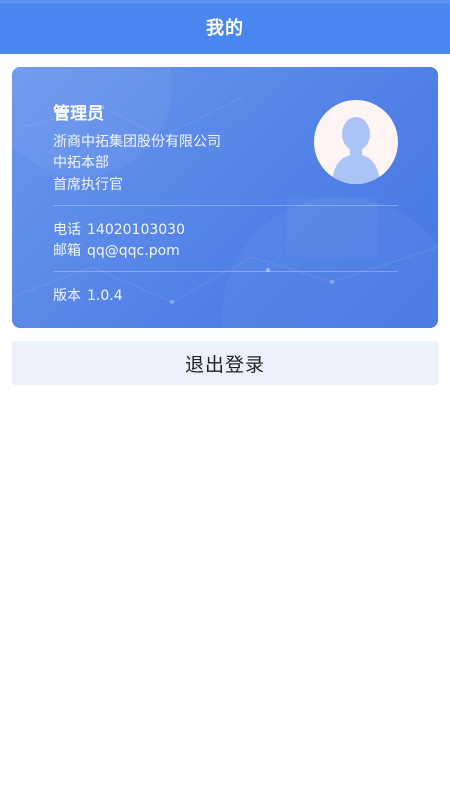 The height and width of the screenshot is (800, 450). I want to click on user-silhouette-icon, so click(356, 150).